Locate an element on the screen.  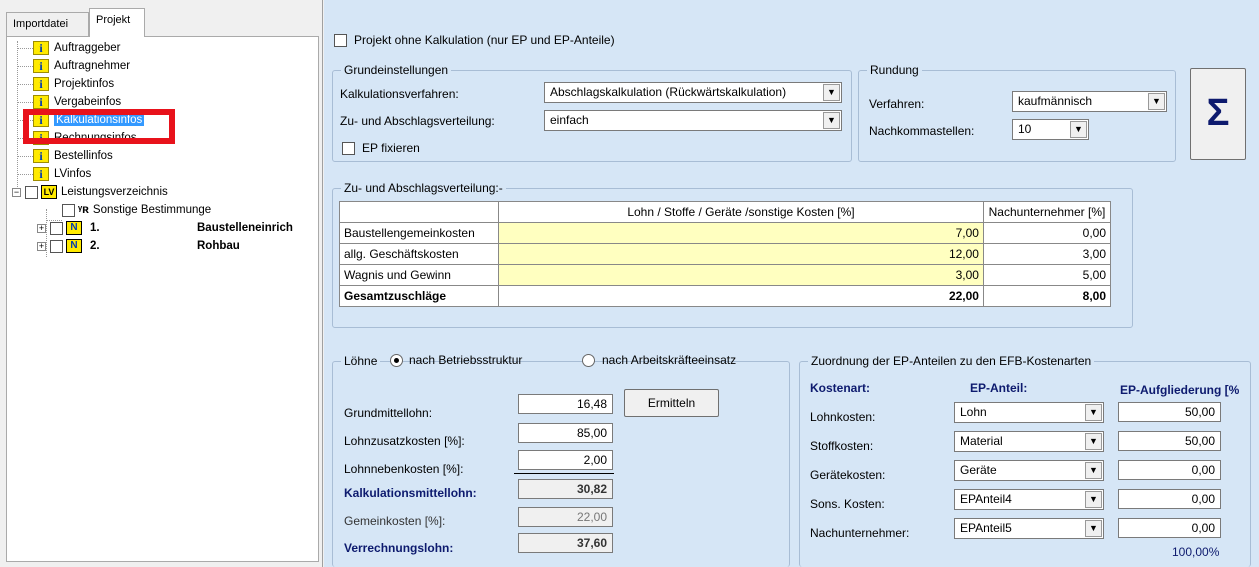
nu-cell: 3,00 is located at coordinates (1047, 254).